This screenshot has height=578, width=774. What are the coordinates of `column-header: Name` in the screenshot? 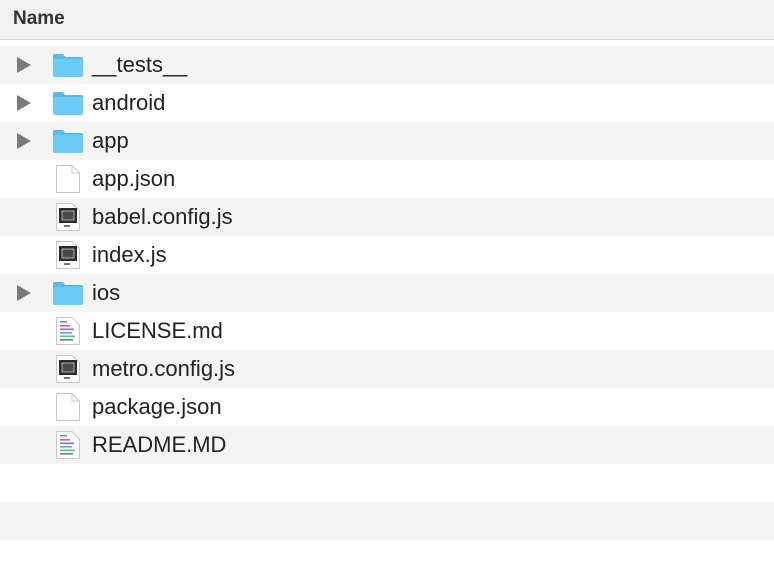 It's located at (387, 20).